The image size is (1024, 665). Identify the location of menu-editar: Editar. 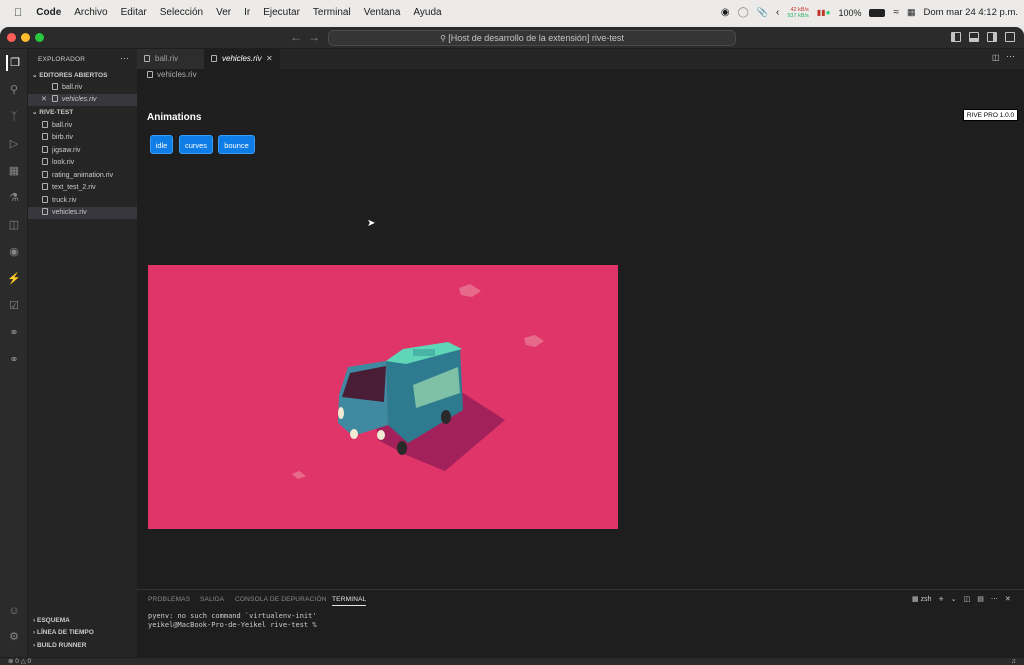
(134, 12).